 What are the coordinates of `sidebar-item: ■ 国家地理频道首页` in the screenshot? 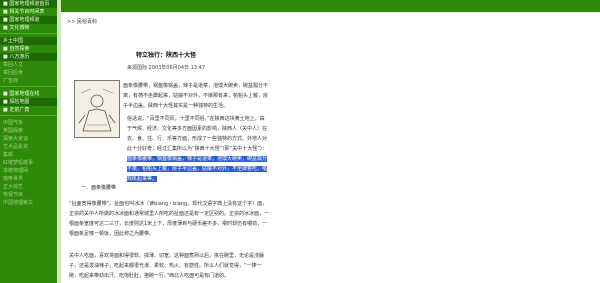 It's located at (28, 4).